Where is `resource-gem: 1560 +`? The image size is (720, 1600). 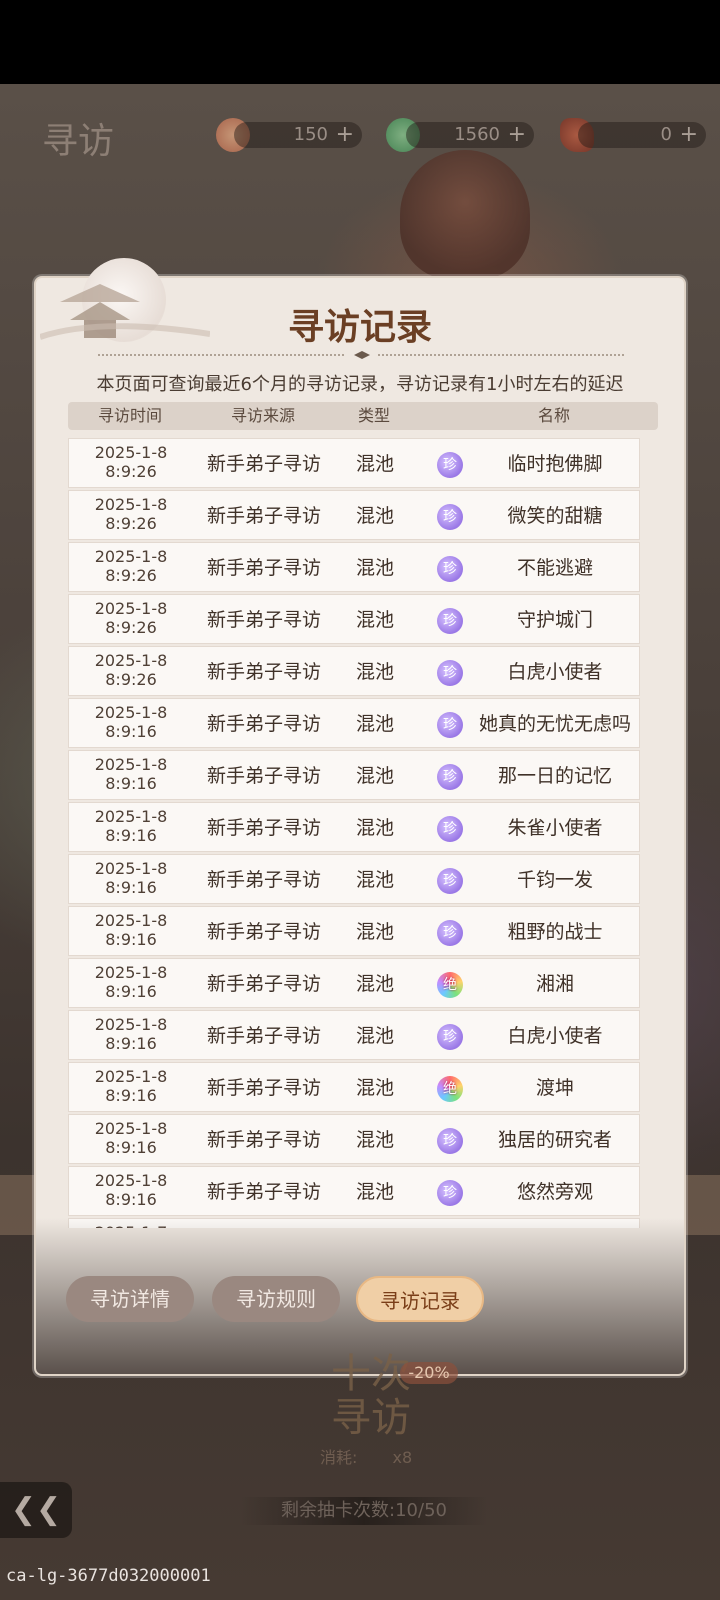 resource-gem: 1560 + is located at coordinates (470, 135).